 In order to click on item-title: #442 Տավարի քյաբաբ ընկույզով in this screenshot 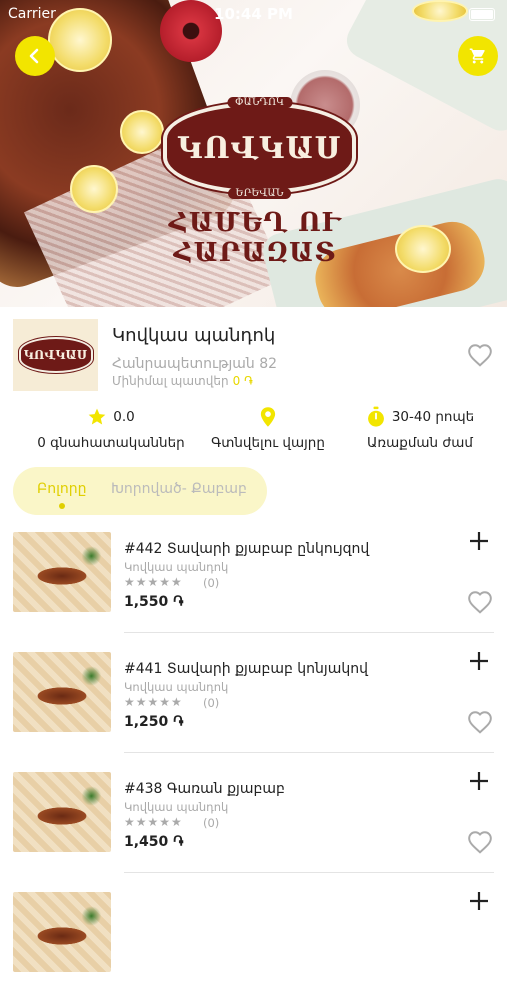, I will do `click(247, 549)`.